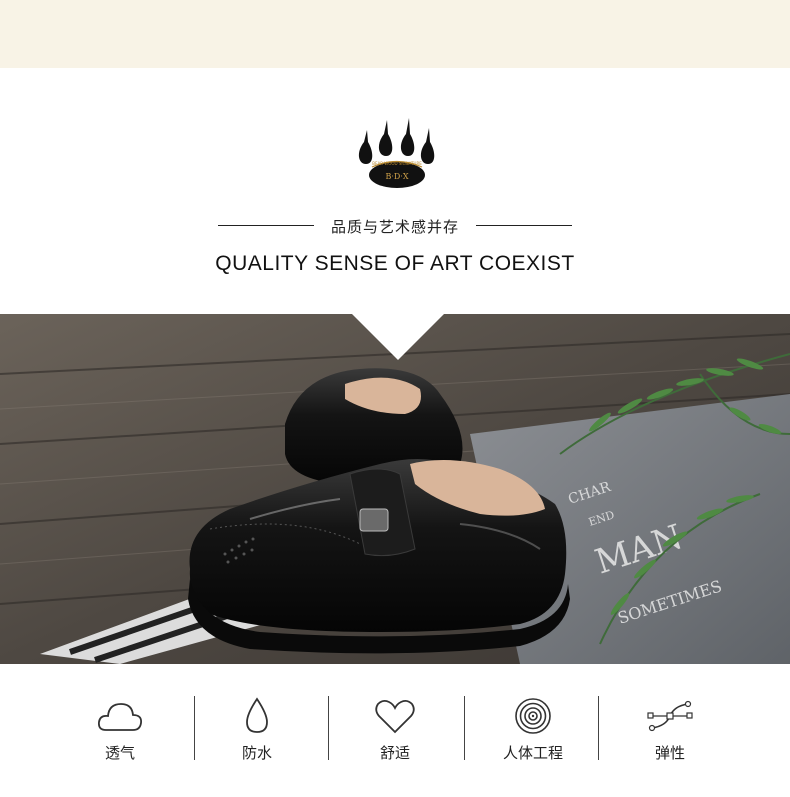  Describe the element at coordinates (119, 717) in the screenshot. I see `cloud-icon` at that location.